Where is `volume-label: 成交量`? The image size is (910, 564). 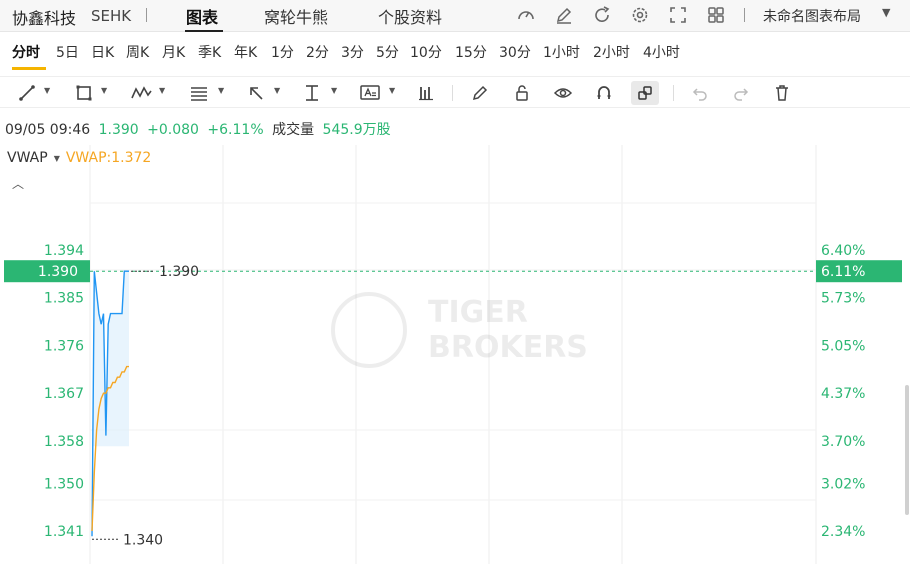
volume-label: 成交量 is located at coordinates (293, 130).